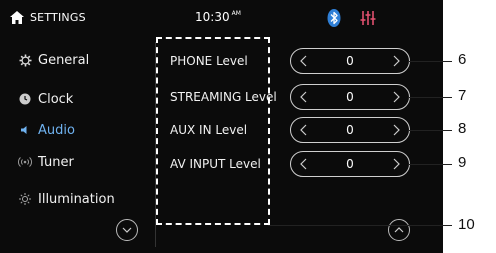  What do you see at coordinates (334, 18) in the screenshot?
I see `bluetooth-icon` at bounding box center [334, 18].